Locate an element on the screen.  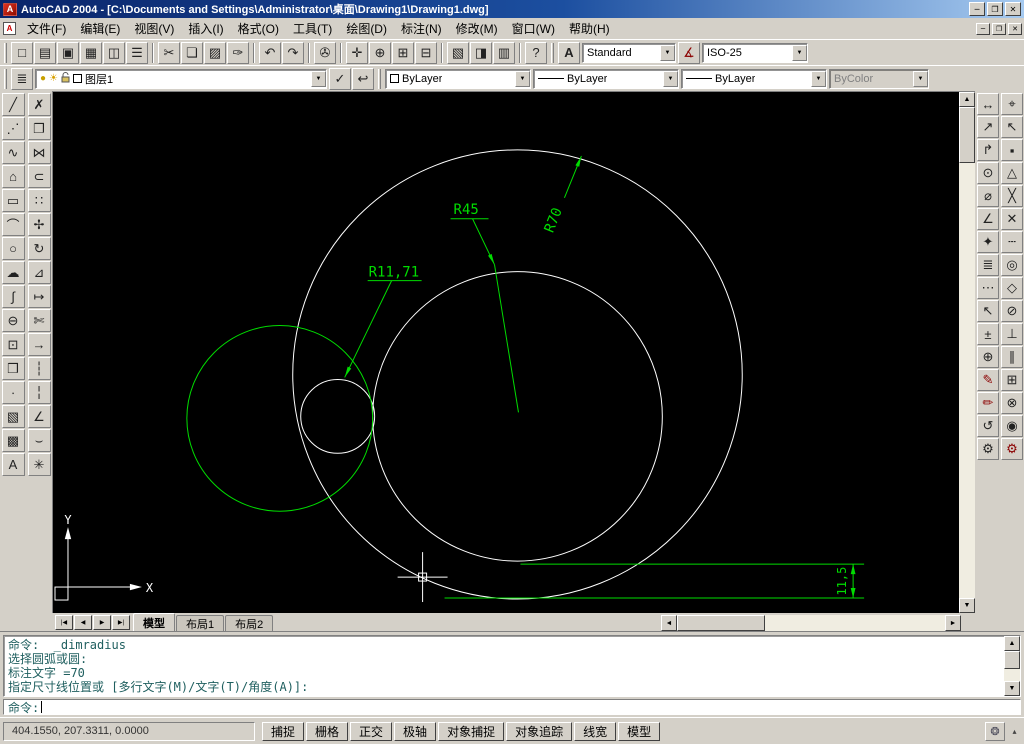
snap-to-apparent-intersection-icon: ✕ is located at coordinates (1012, 219).